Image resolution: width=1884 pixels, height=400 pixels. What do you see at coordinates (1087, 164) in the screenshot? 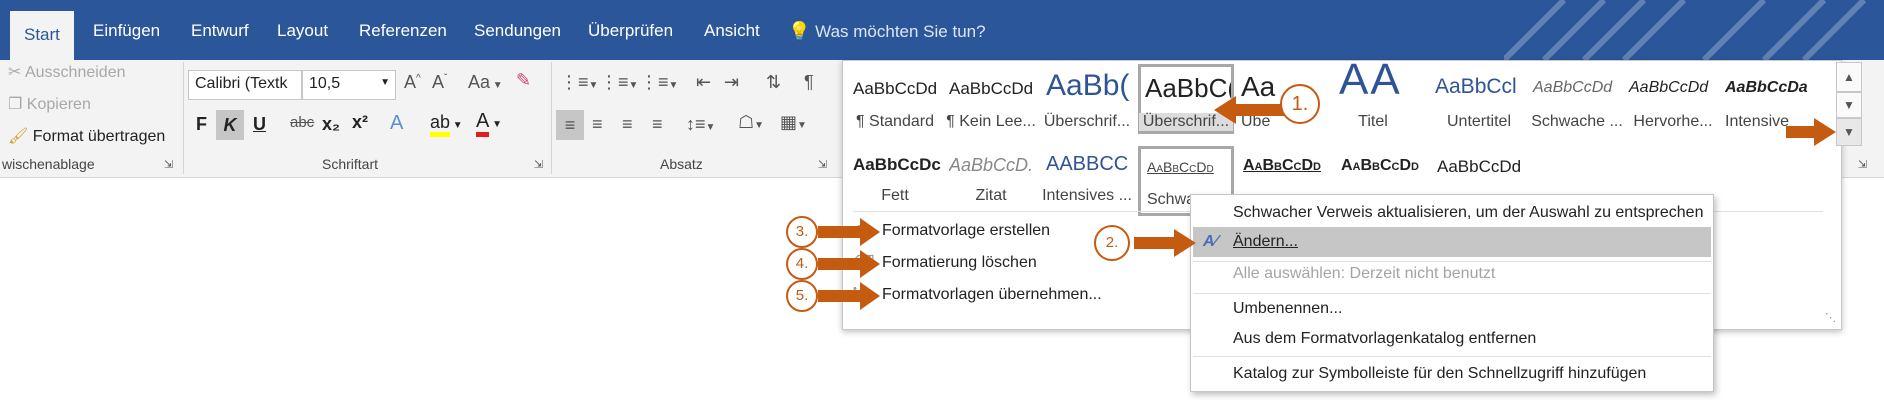
I see `style-preview-intensives-zitat: AABBCC` at bounding box center [1087, 164].